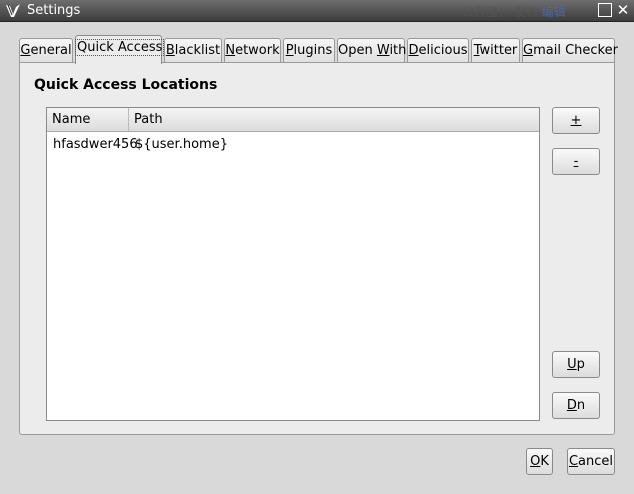 This screenshot has height=494, width=634. Describe the element at coordinates (88, 119) in the screenshot. I see `column-header-name: Name` at that location.